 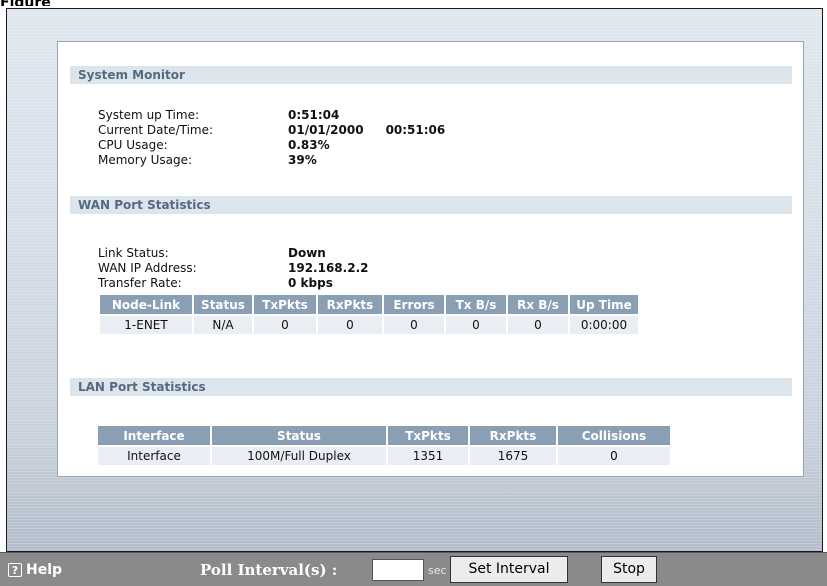 I want to click on column-header: Collisions, so click(x=614, y=436).